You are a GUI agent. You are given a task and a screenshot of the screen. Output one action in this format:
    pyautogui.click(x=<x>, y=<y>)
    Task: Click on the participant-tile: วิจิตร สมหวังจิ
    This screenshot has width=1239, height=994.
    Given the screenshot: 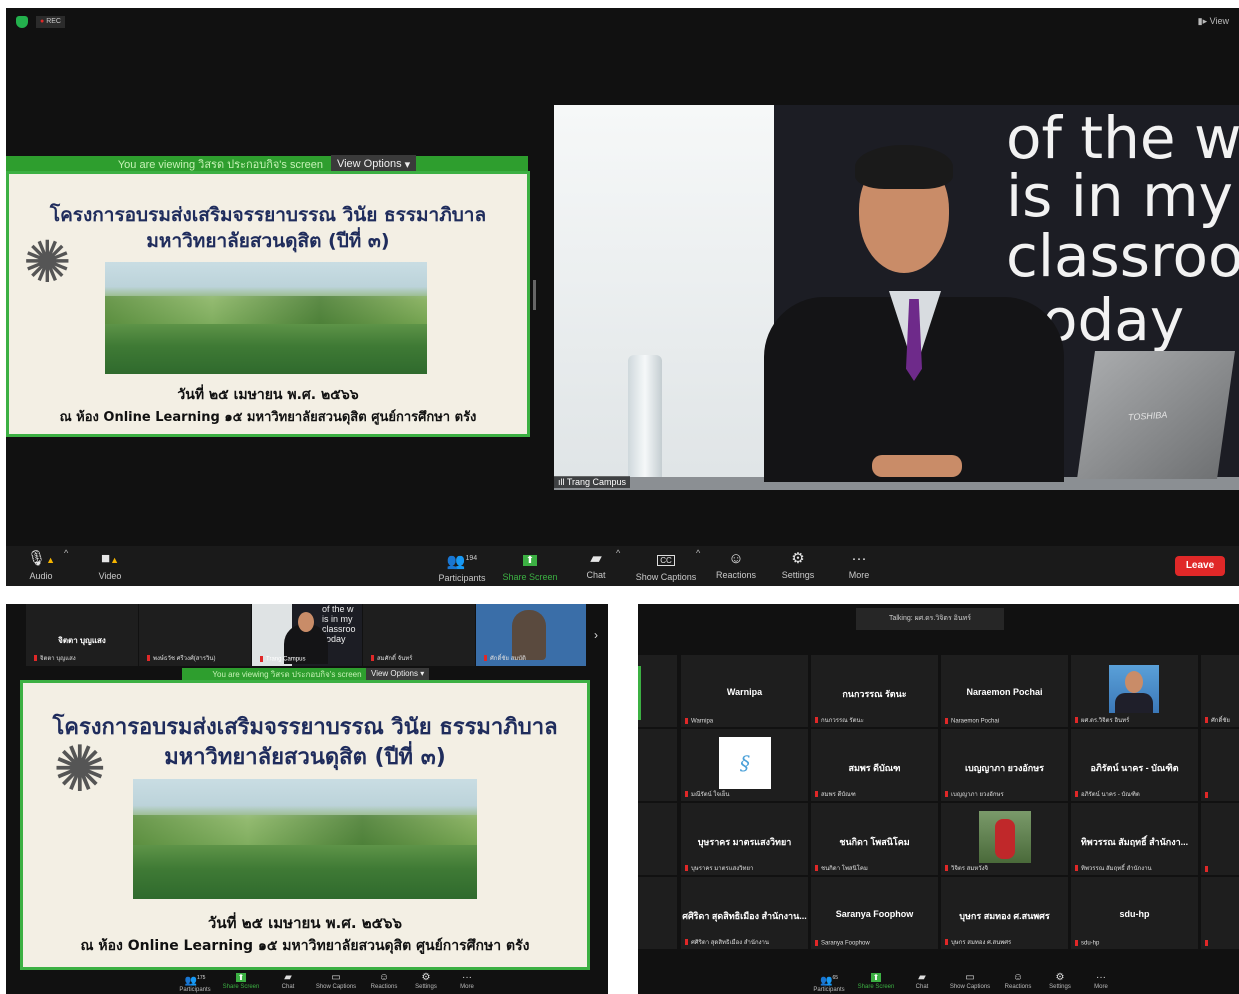 What is the action you would take?
    pyautogui.click(x=1004, y=839)
    